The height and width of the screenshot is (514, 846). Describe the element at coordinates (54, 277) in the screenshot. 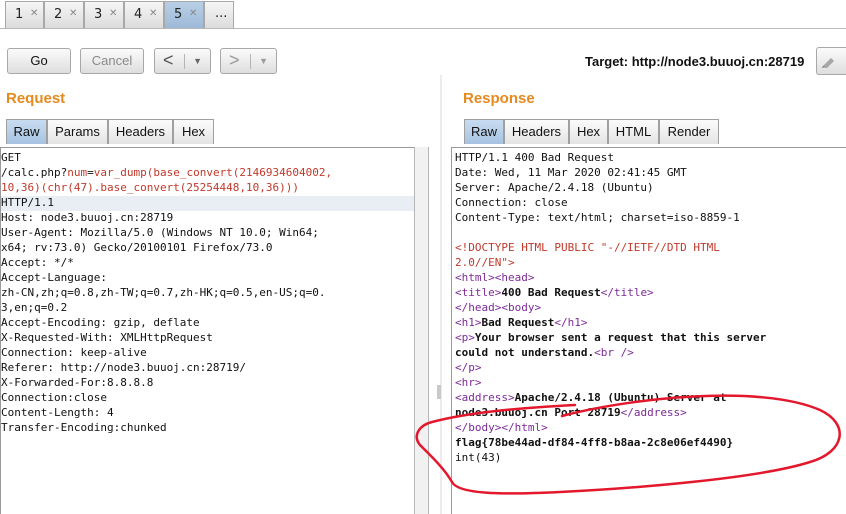

I see `request-line: Accept-Language:` at that location.